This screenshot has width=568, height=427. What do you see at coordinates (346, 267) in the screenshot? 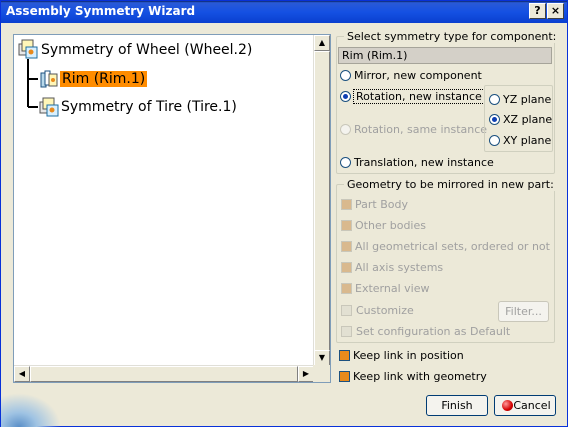
I see `axis-systems-checkbox` at bounding box center [346, 267].